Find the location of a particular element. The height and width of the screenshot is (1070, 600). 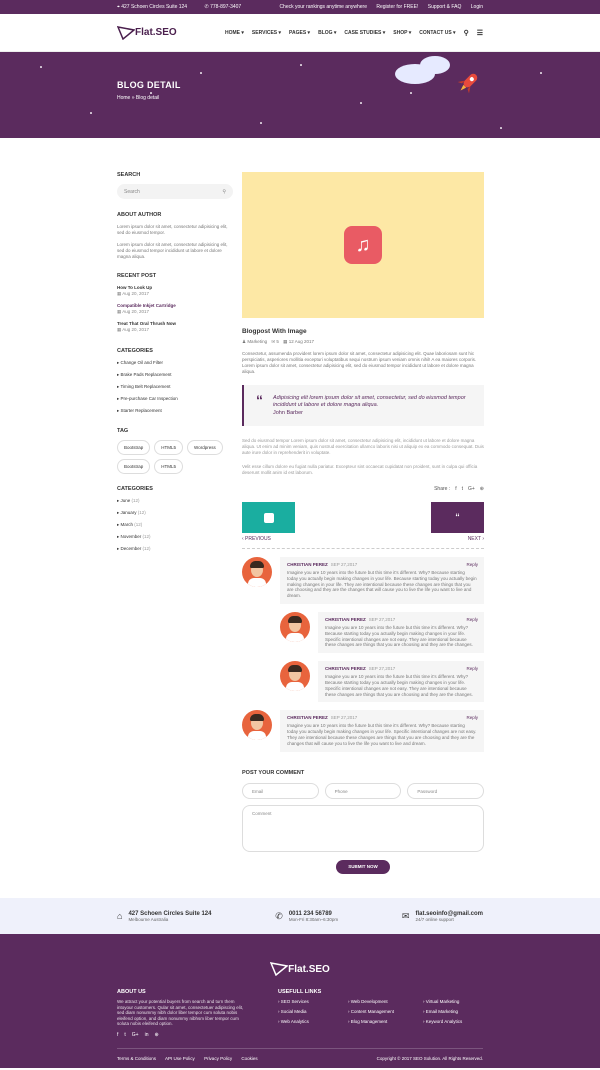

footer-link: › SEO Services is located at coordinates (313, 1001).